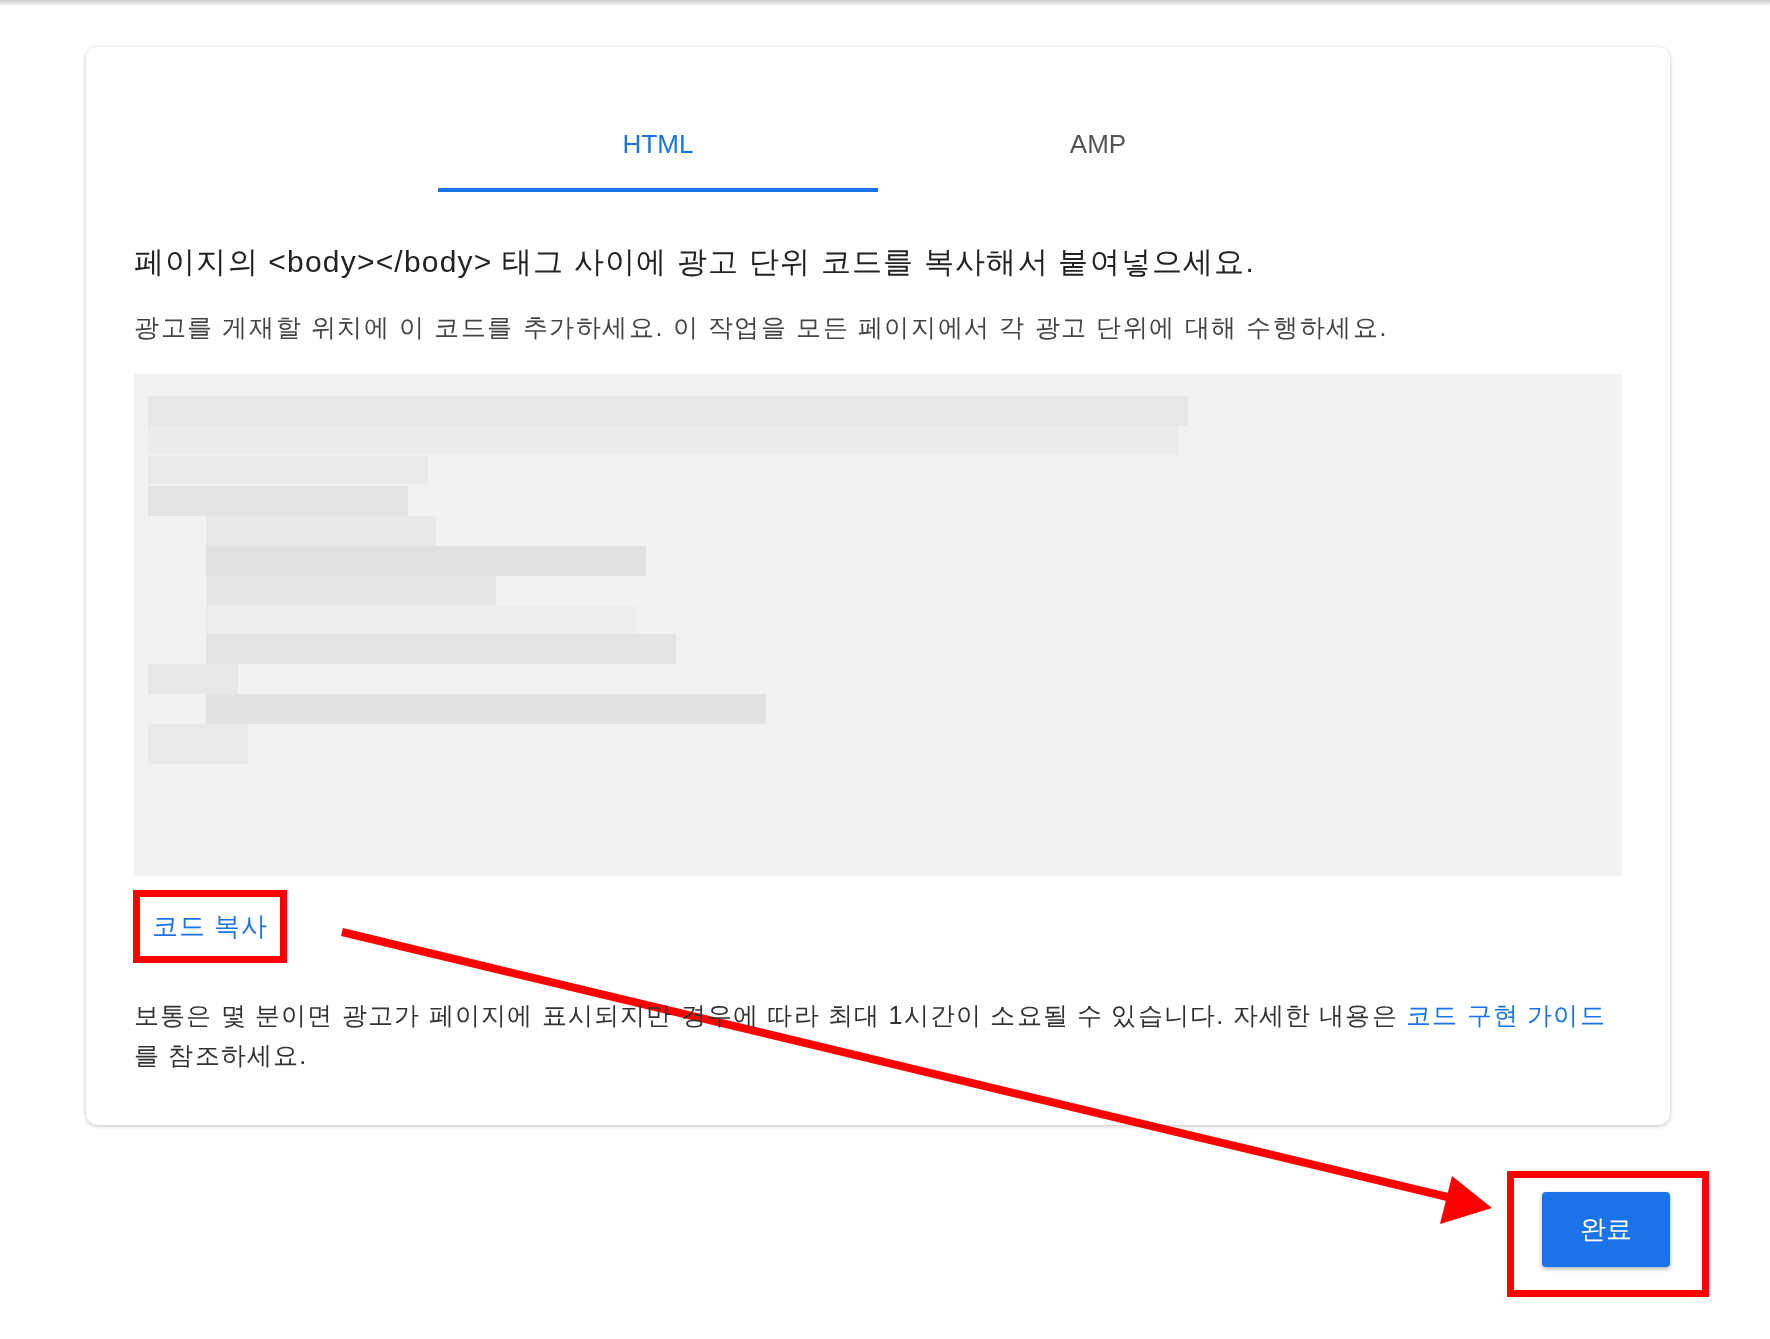  Describe the element at coordinates (658, 151) in the screenshot. I see `tab: HTML` at that location.